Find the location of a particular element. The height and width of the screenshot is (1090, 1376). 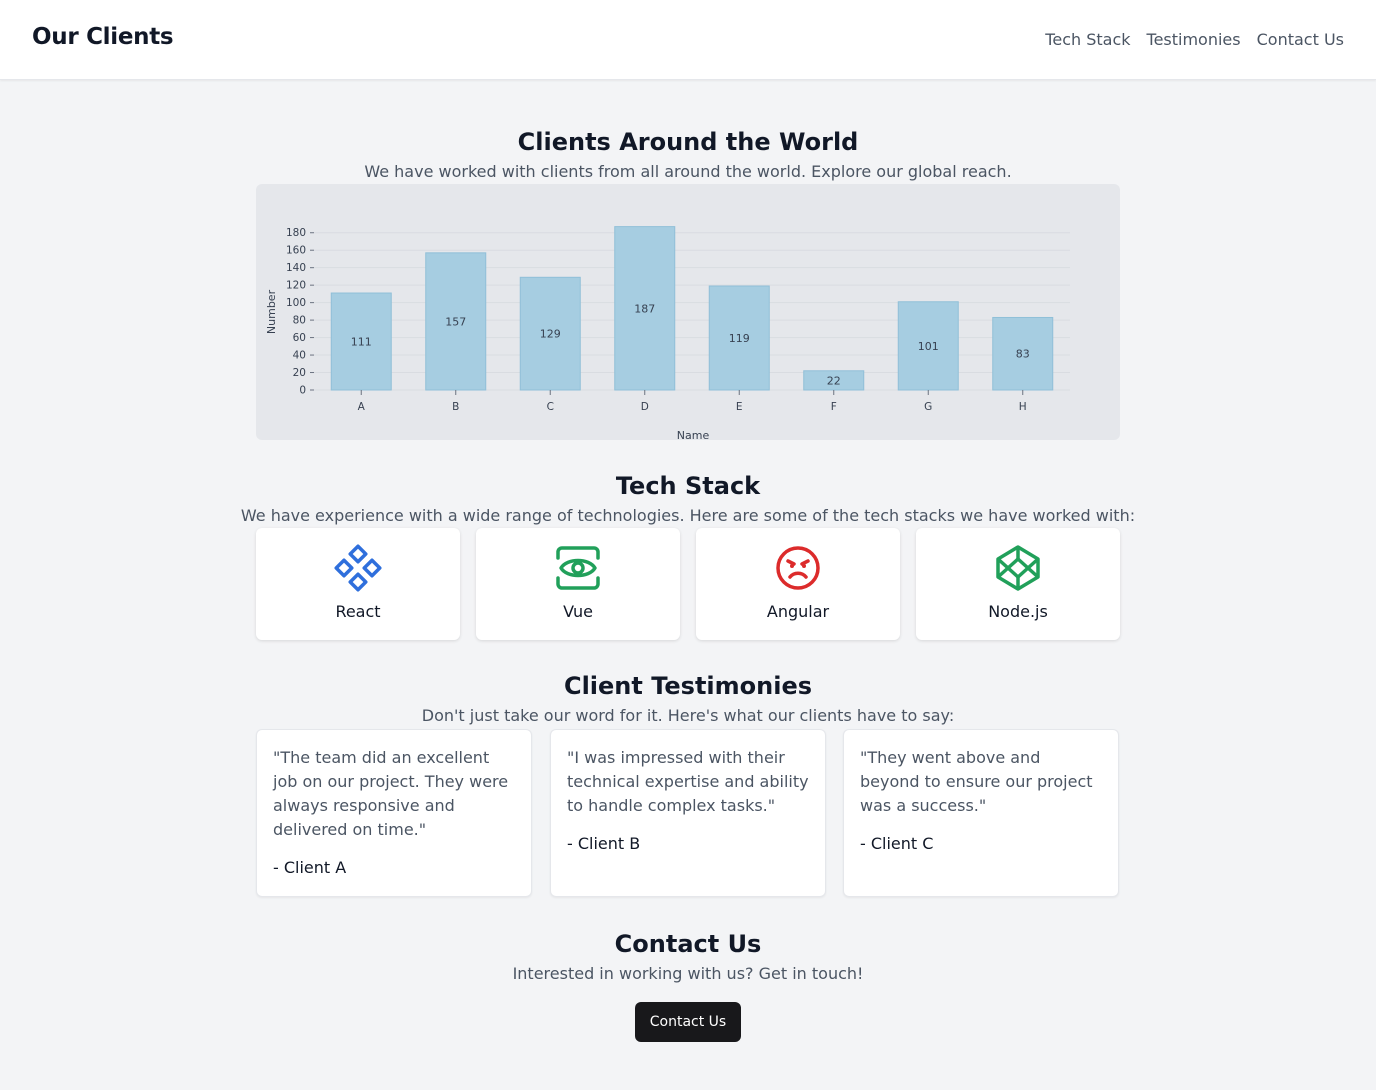

y-tick-label: 20 is located at coordinates (299, 373).